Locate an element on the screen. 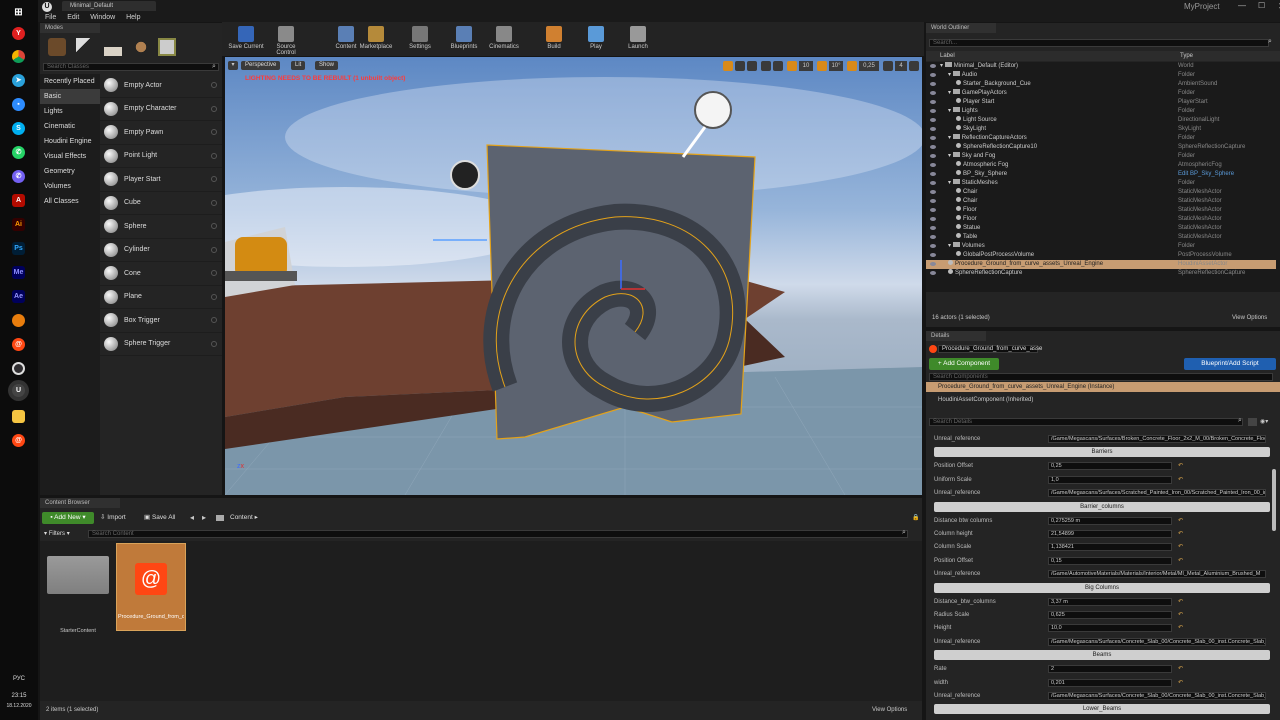 The height and width of the screenshot is (720, 1280). translate-tool-icon is located at coordinates (728, 66).